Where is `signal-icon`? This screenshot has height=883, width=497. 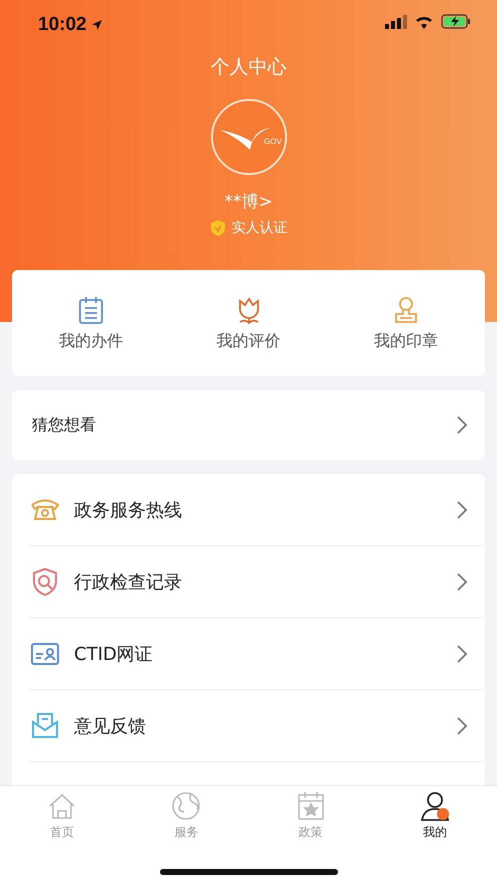 signal-icon is located at coordinates (396, 21).